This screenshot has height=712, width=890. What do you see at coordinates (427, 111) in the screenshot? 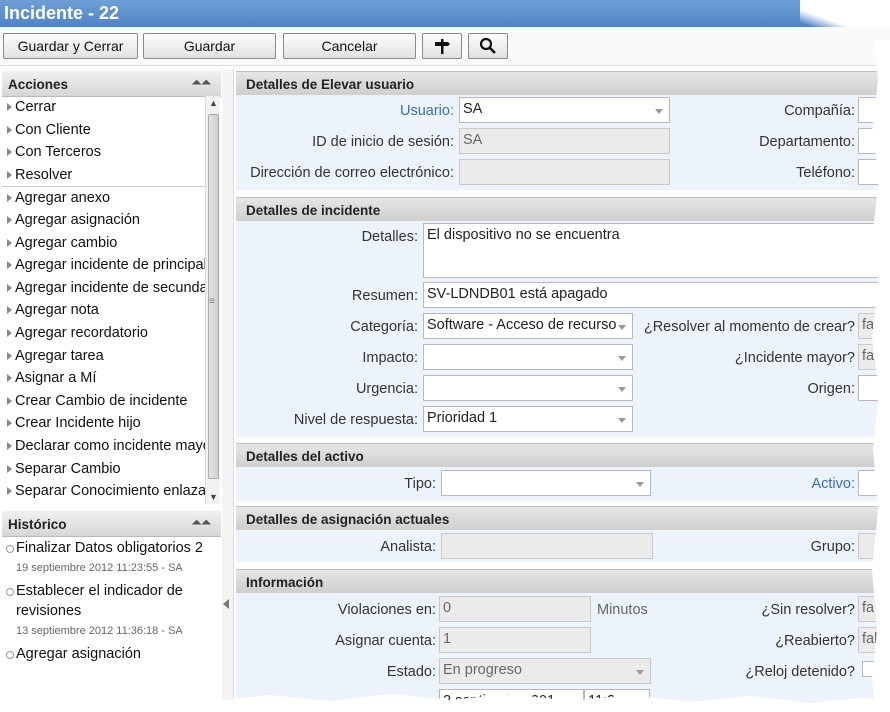
I see `user-label: Usuario:` at bounding box center [427, 111].